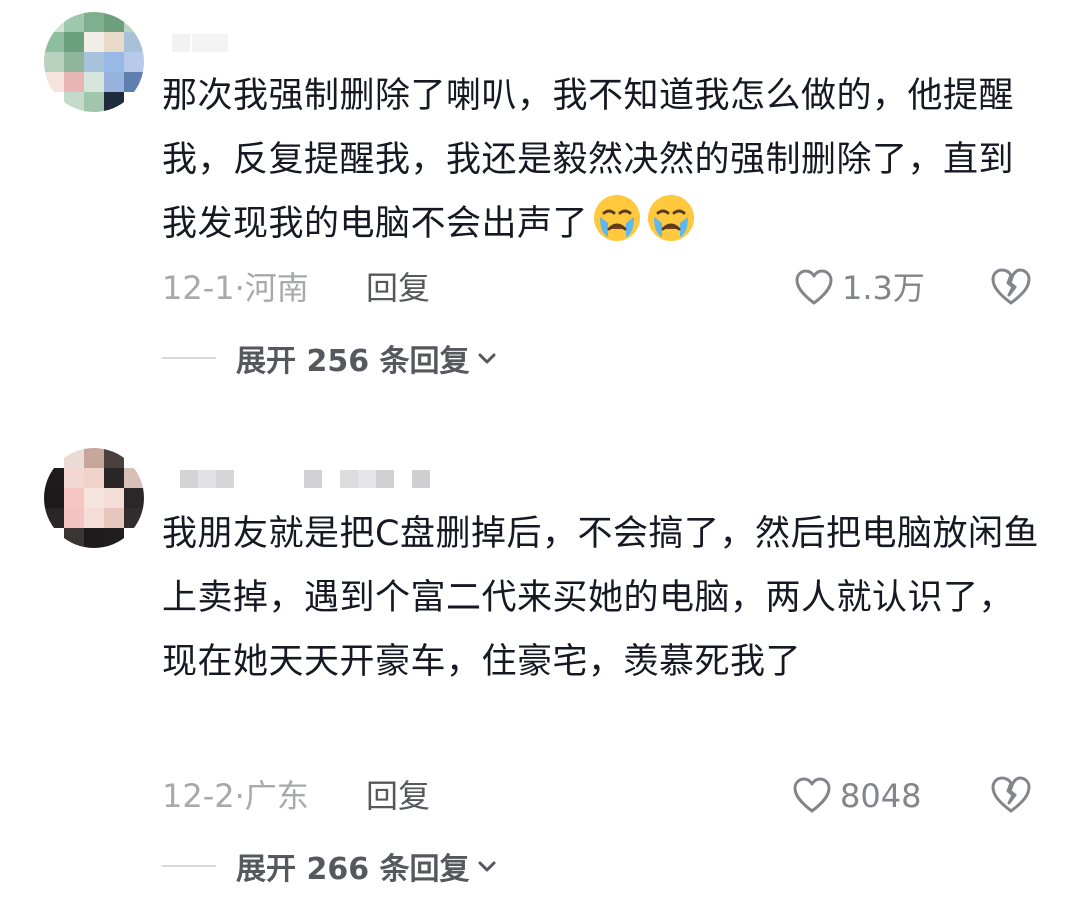  I want to click on like-button: 8048, so click(856, 796).